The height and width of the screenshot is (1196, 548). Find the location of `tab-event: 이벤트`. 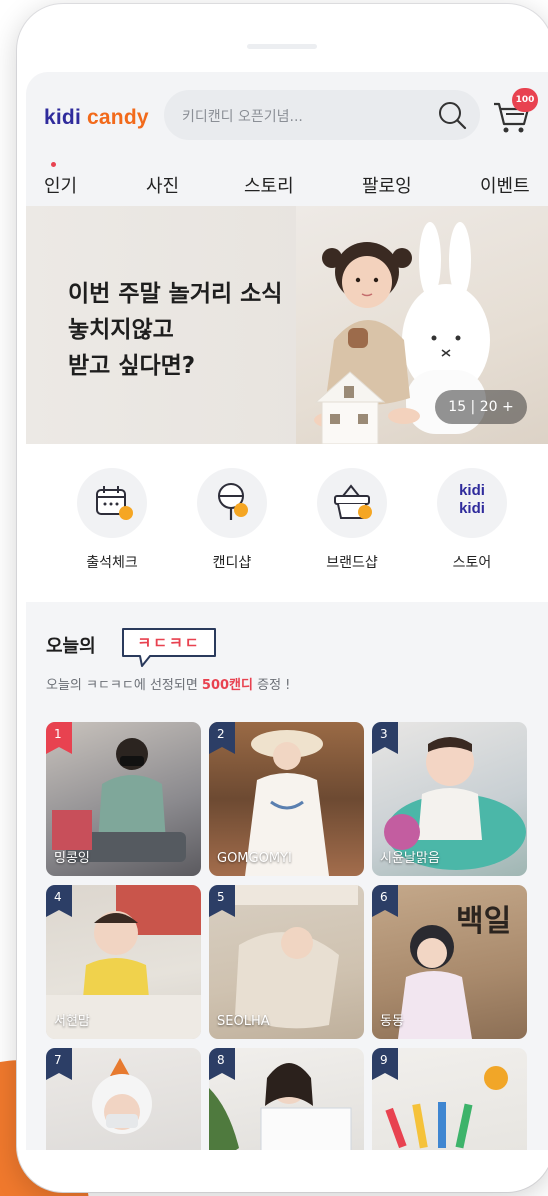

tab-event: 이벤트 is located at coordinates (505, 185).